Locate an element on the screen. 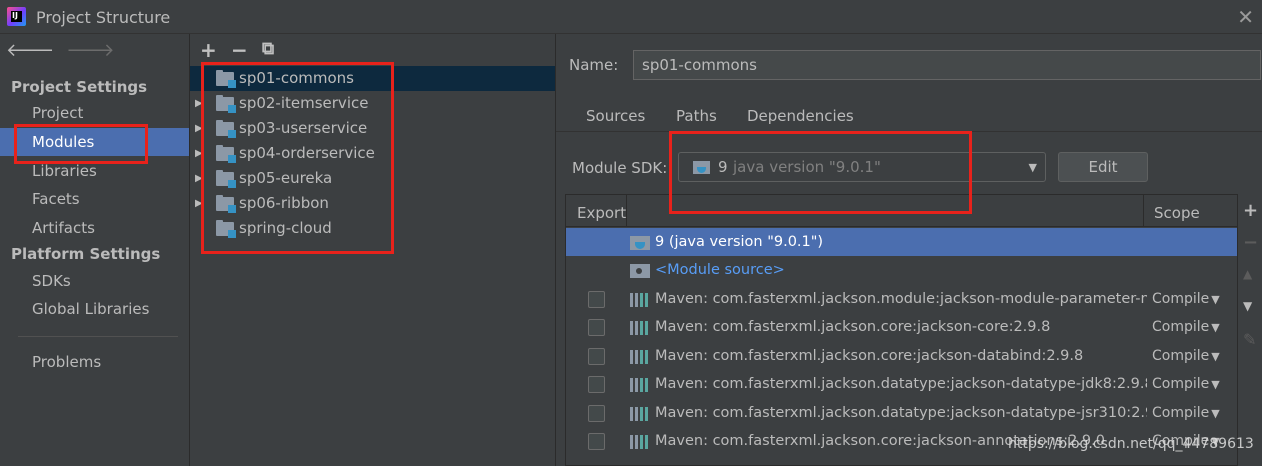  sidebar-item-global-libraries: Global Libraries is located at coordinates (94, 309).